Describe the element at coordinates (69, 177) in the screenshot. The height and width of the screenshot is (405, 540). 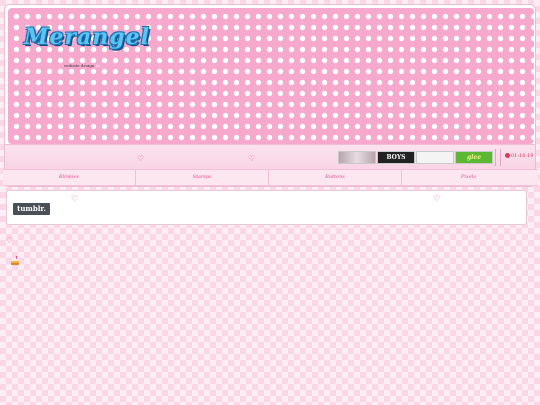
I see `nav-item-blinkies: Blinkies` at that location.